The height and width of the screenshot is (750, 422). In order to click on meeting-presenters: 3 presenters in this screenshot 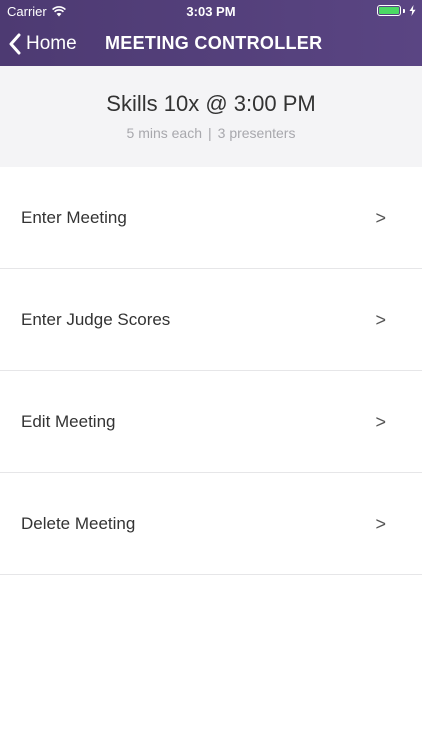, I will do `click(256, 133)`.